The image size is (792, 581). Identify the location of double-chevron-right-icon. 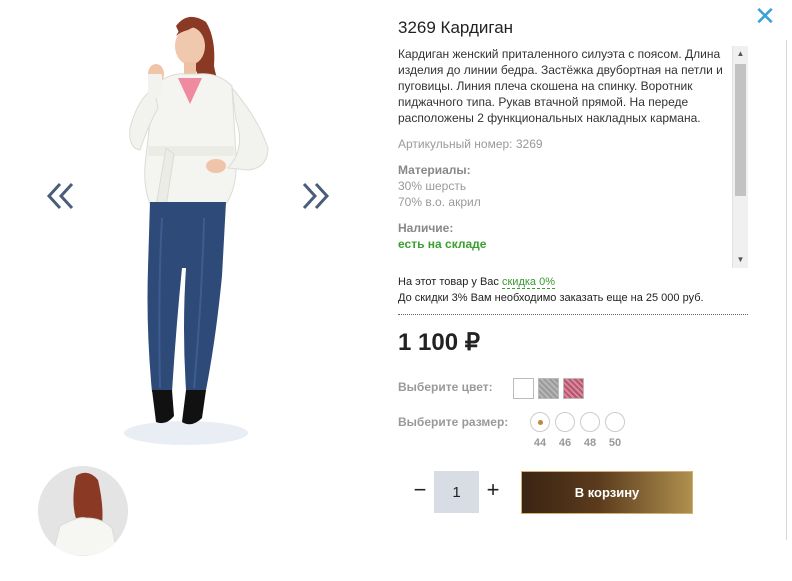
(315, 196).